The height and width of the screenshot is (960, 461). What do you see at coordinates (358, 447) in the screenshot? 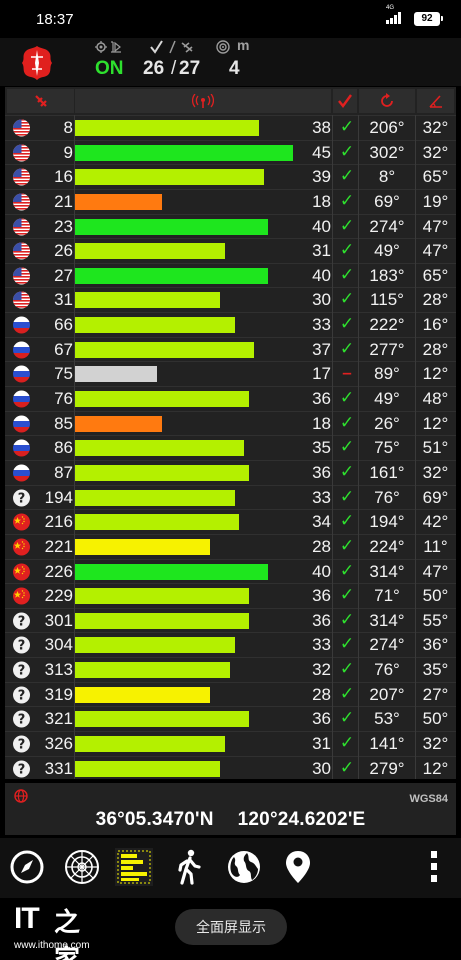
I see `divider` at bounding box center [358, 447].